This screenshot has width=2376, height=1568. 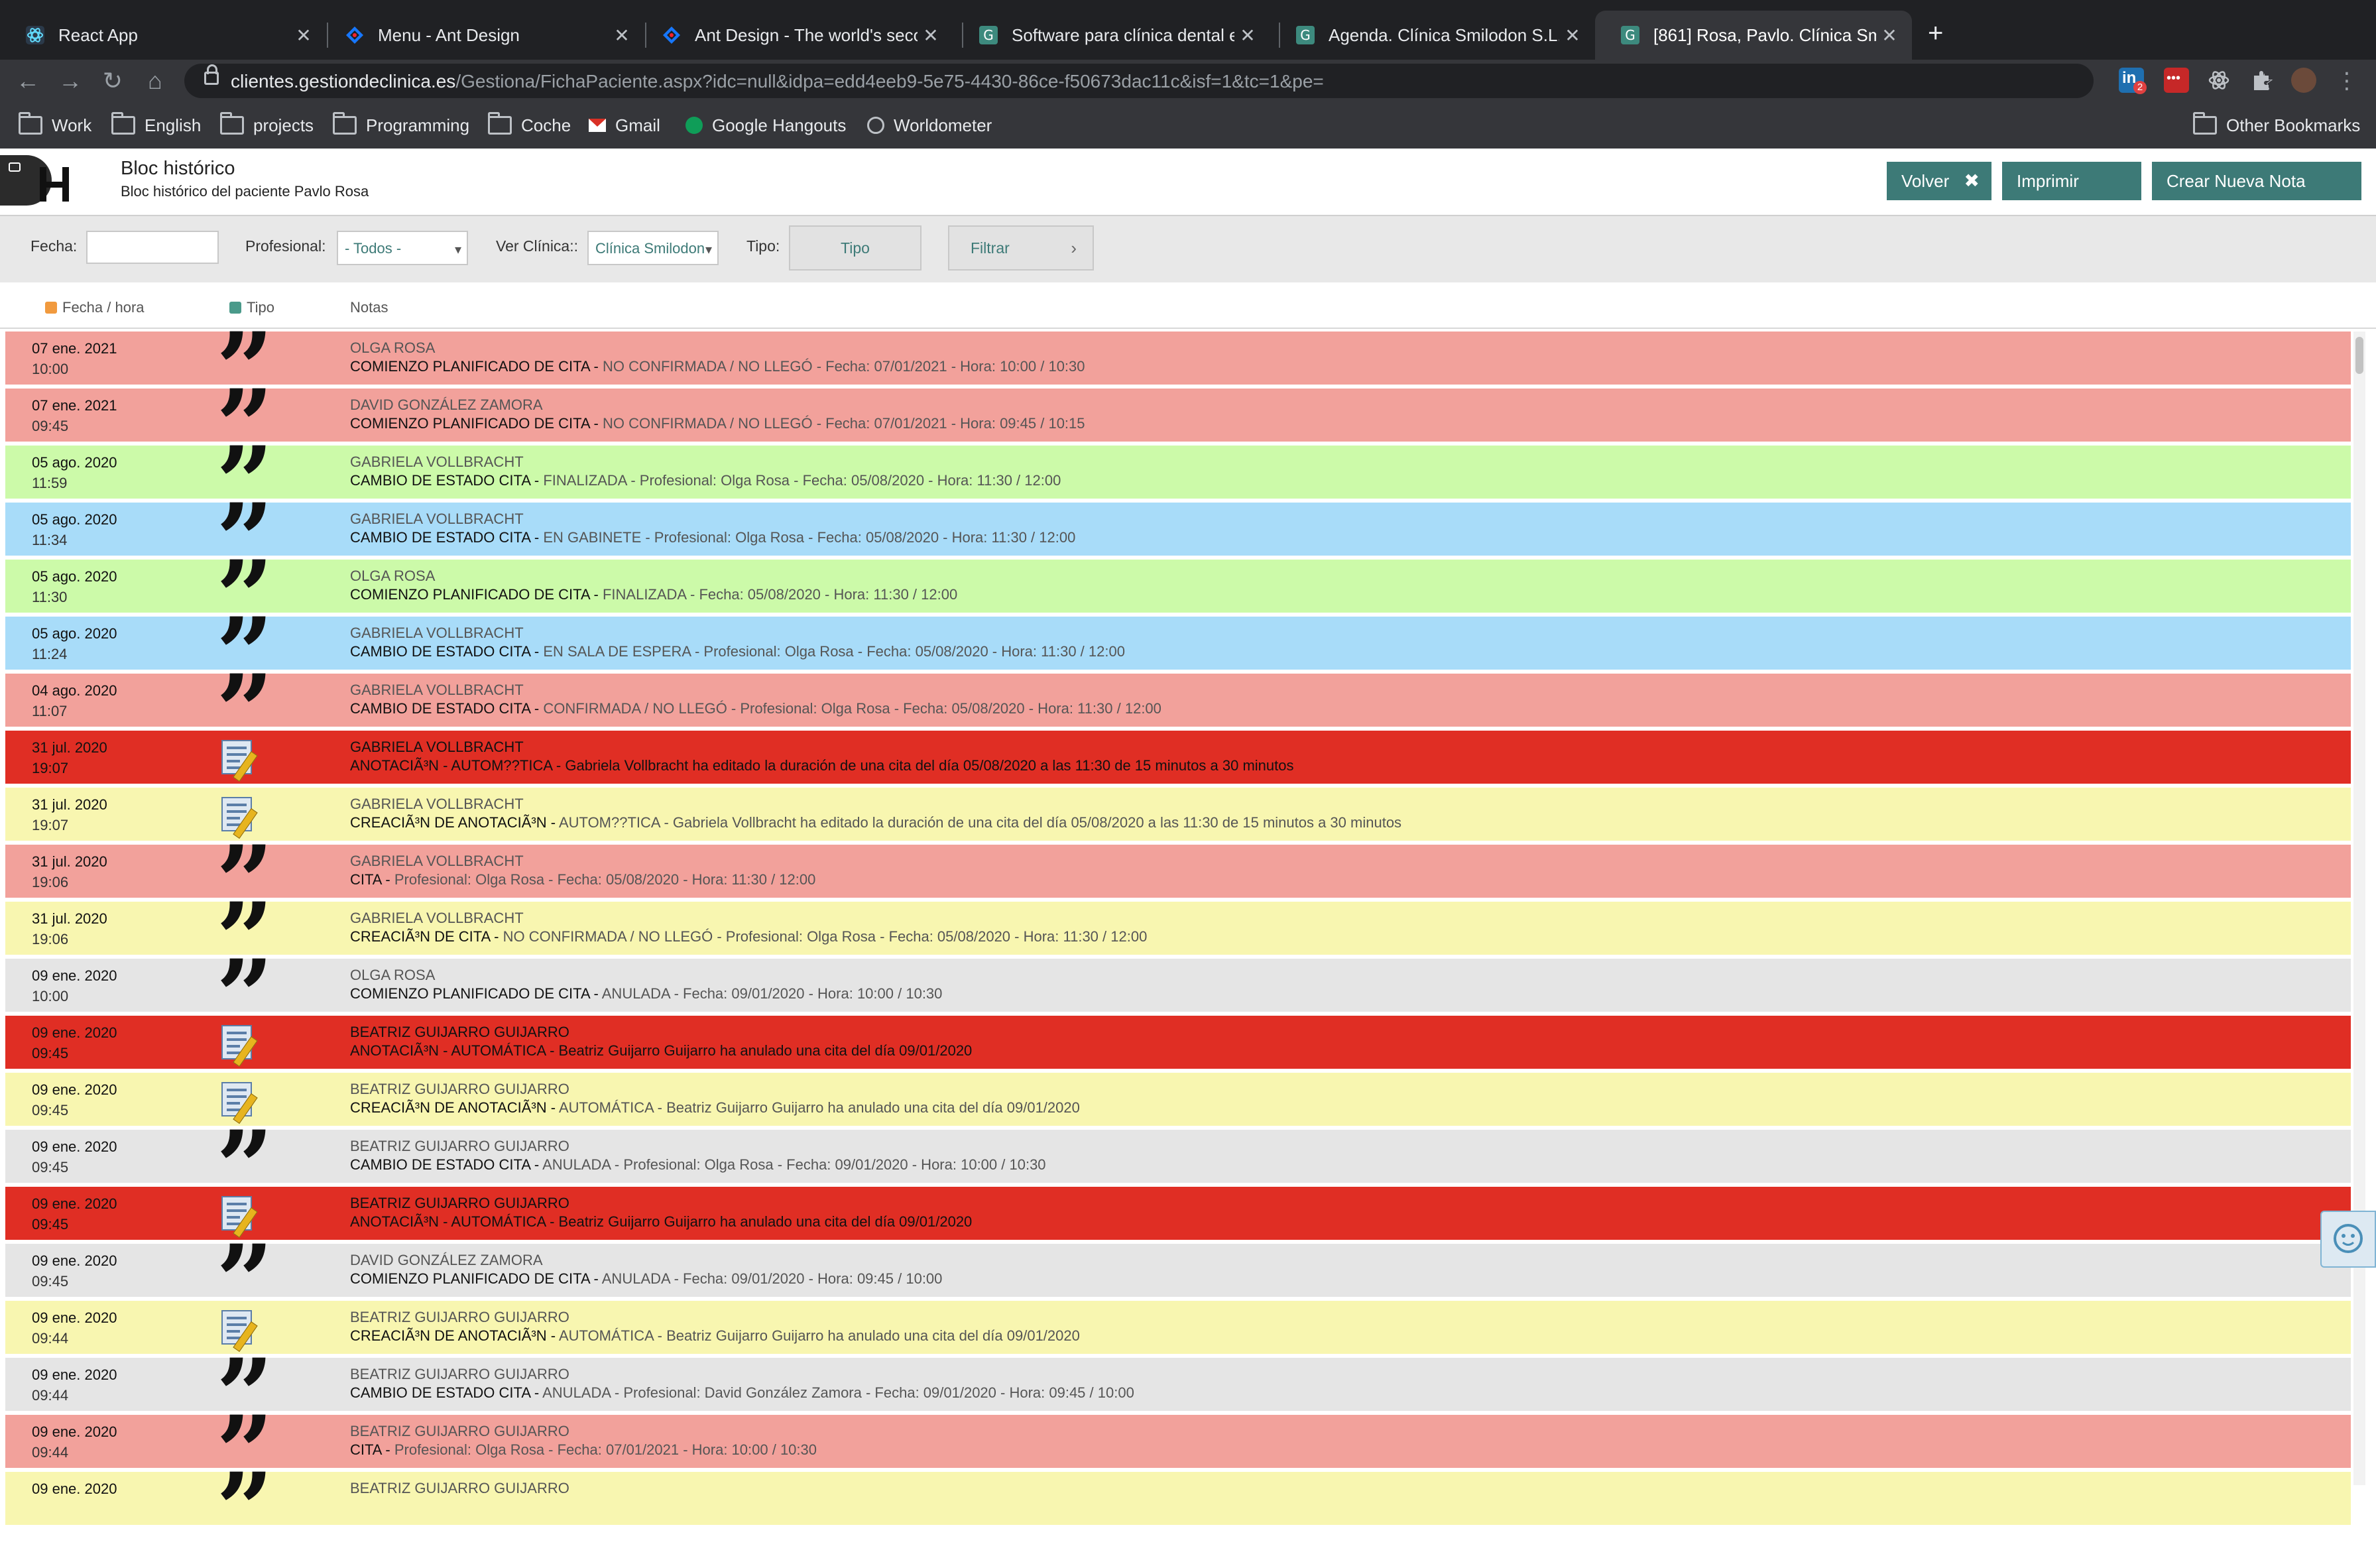 I want to click on clinica-select: Clínica Smilodon ▾, so click(x=653, y=248).